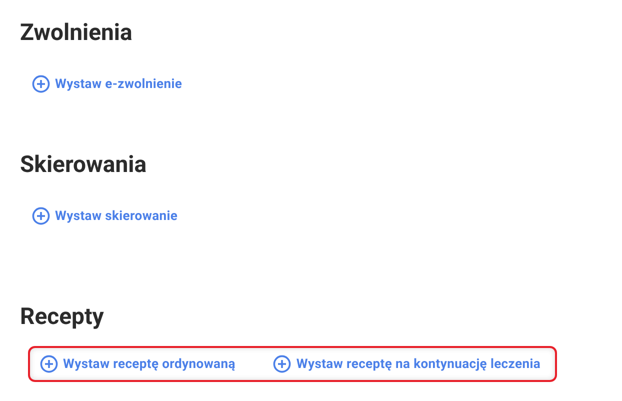 The height and width of the screenshot is (401, 622). What do you see at coordinates (77, 33) in the screenshot?
I see `section-heading: Zwolnienia` at bounding box center [77, 33].